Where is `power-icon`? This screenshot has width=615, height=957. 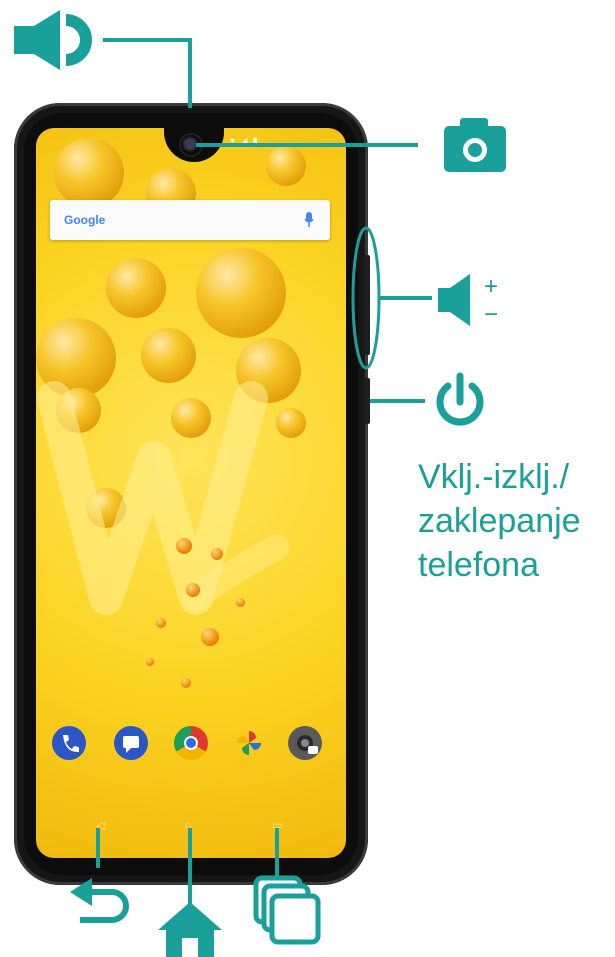 power-icon is located at coordinates (460, 399).